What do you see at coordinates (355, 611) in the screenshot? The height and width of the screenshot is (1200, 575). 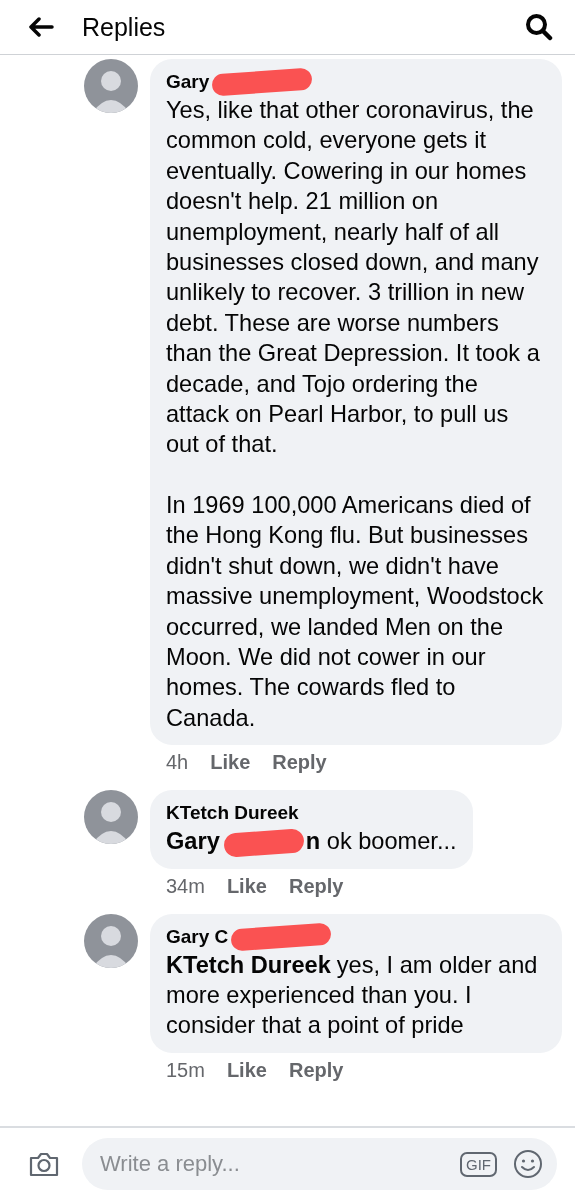 I see `comment-text: In 1969 100,000 Americans died of the Hong Kong flu. But businesses didn't shut down, we didn't have massive unemployment, Woodstock occurred, we landed Men on the Moon. We did not cower in our homes. The cowards fled to Canada.` at bounding box center [355, 611].